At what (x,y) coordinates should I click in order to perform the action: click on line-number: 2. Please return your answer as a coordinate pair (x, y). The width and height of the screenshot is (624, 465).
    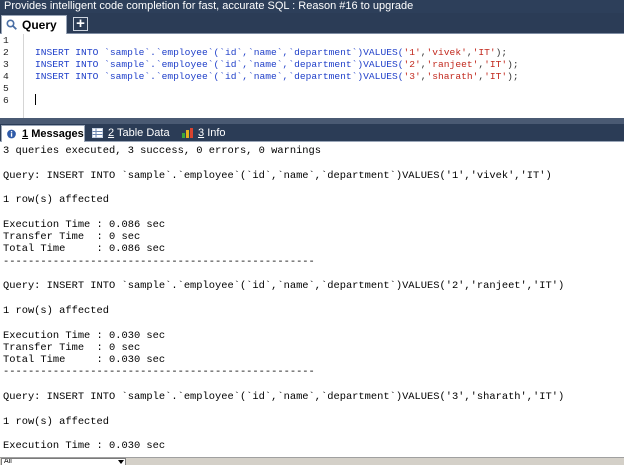
    Looking at the image, I should click on (6, 52).